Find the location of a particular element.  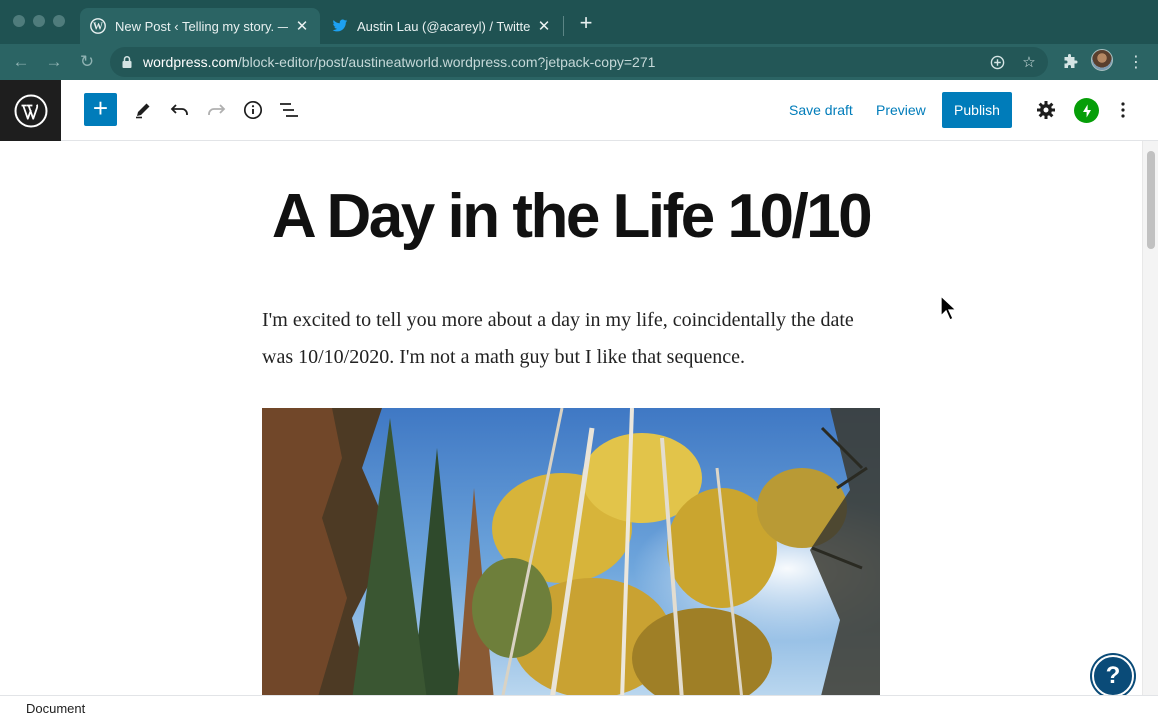

editor-scrollbar is located at coordinates (1150, 418).